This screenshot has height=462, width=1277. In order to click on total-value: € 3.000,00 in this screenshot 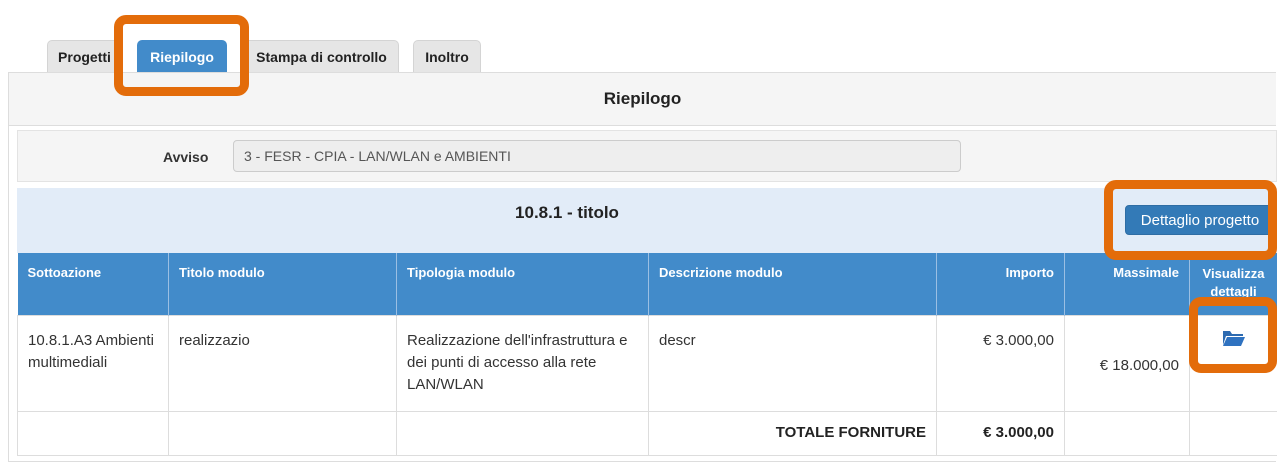, I will do `click(1001, 433)`.